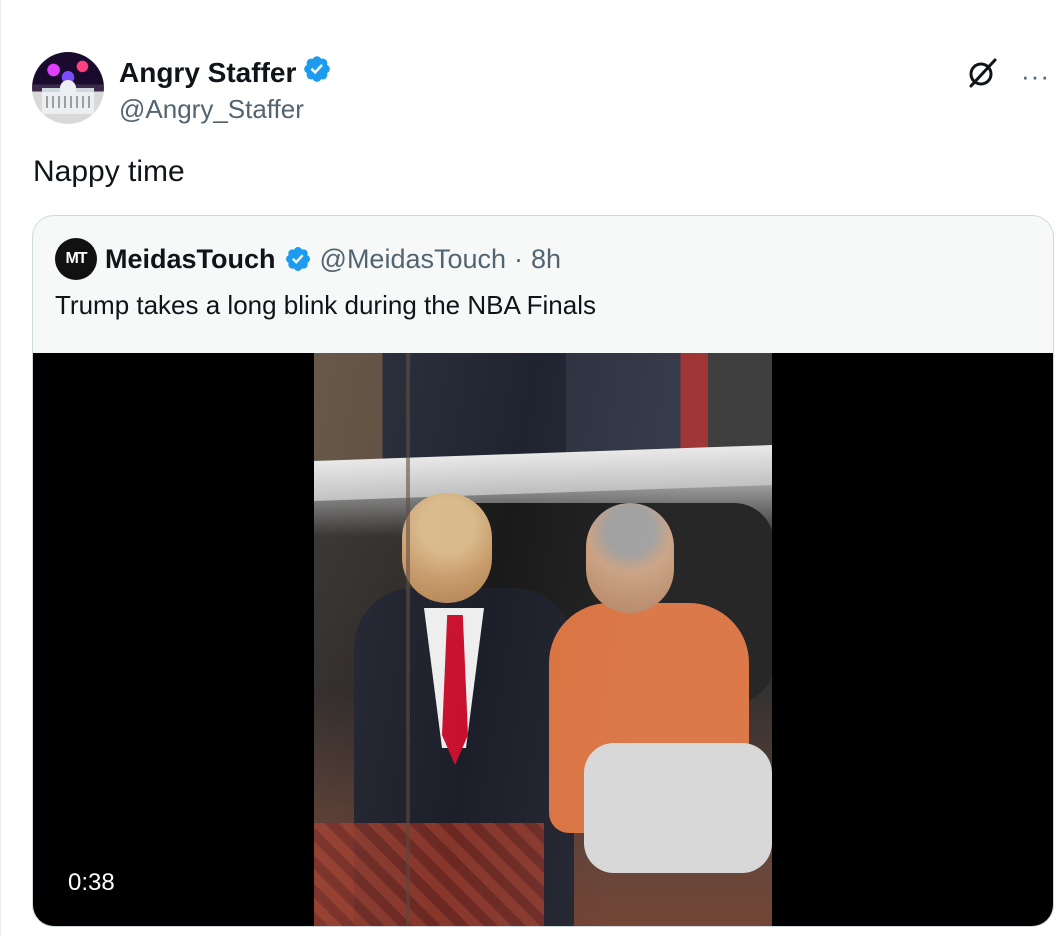 This screenshot has width=1064, height=936. I want to click on author-name-row: Angry Staffer, so click(225, 73).